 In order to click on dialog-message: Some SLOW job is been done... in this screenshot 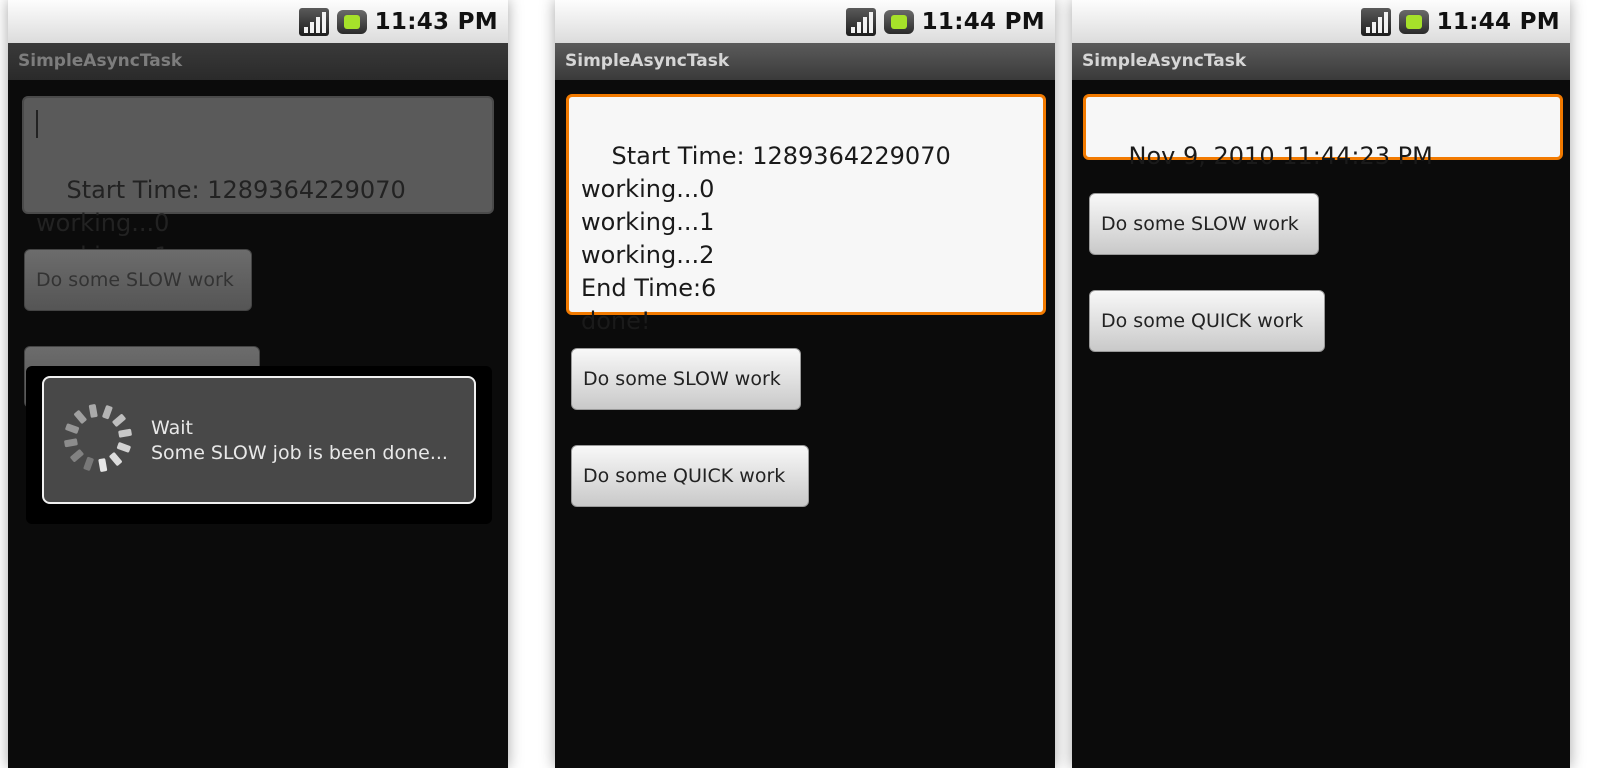, I will do `click(299, 453)`.